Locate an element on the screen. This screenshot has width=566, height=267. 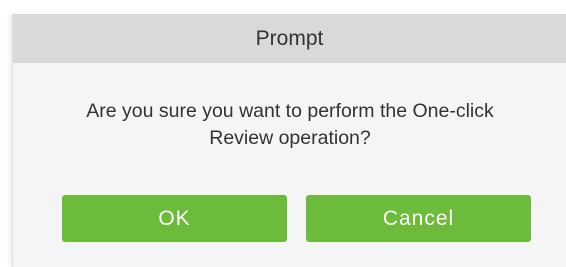
cancel-button-label: Cancel is located at coordinates (418, 218).